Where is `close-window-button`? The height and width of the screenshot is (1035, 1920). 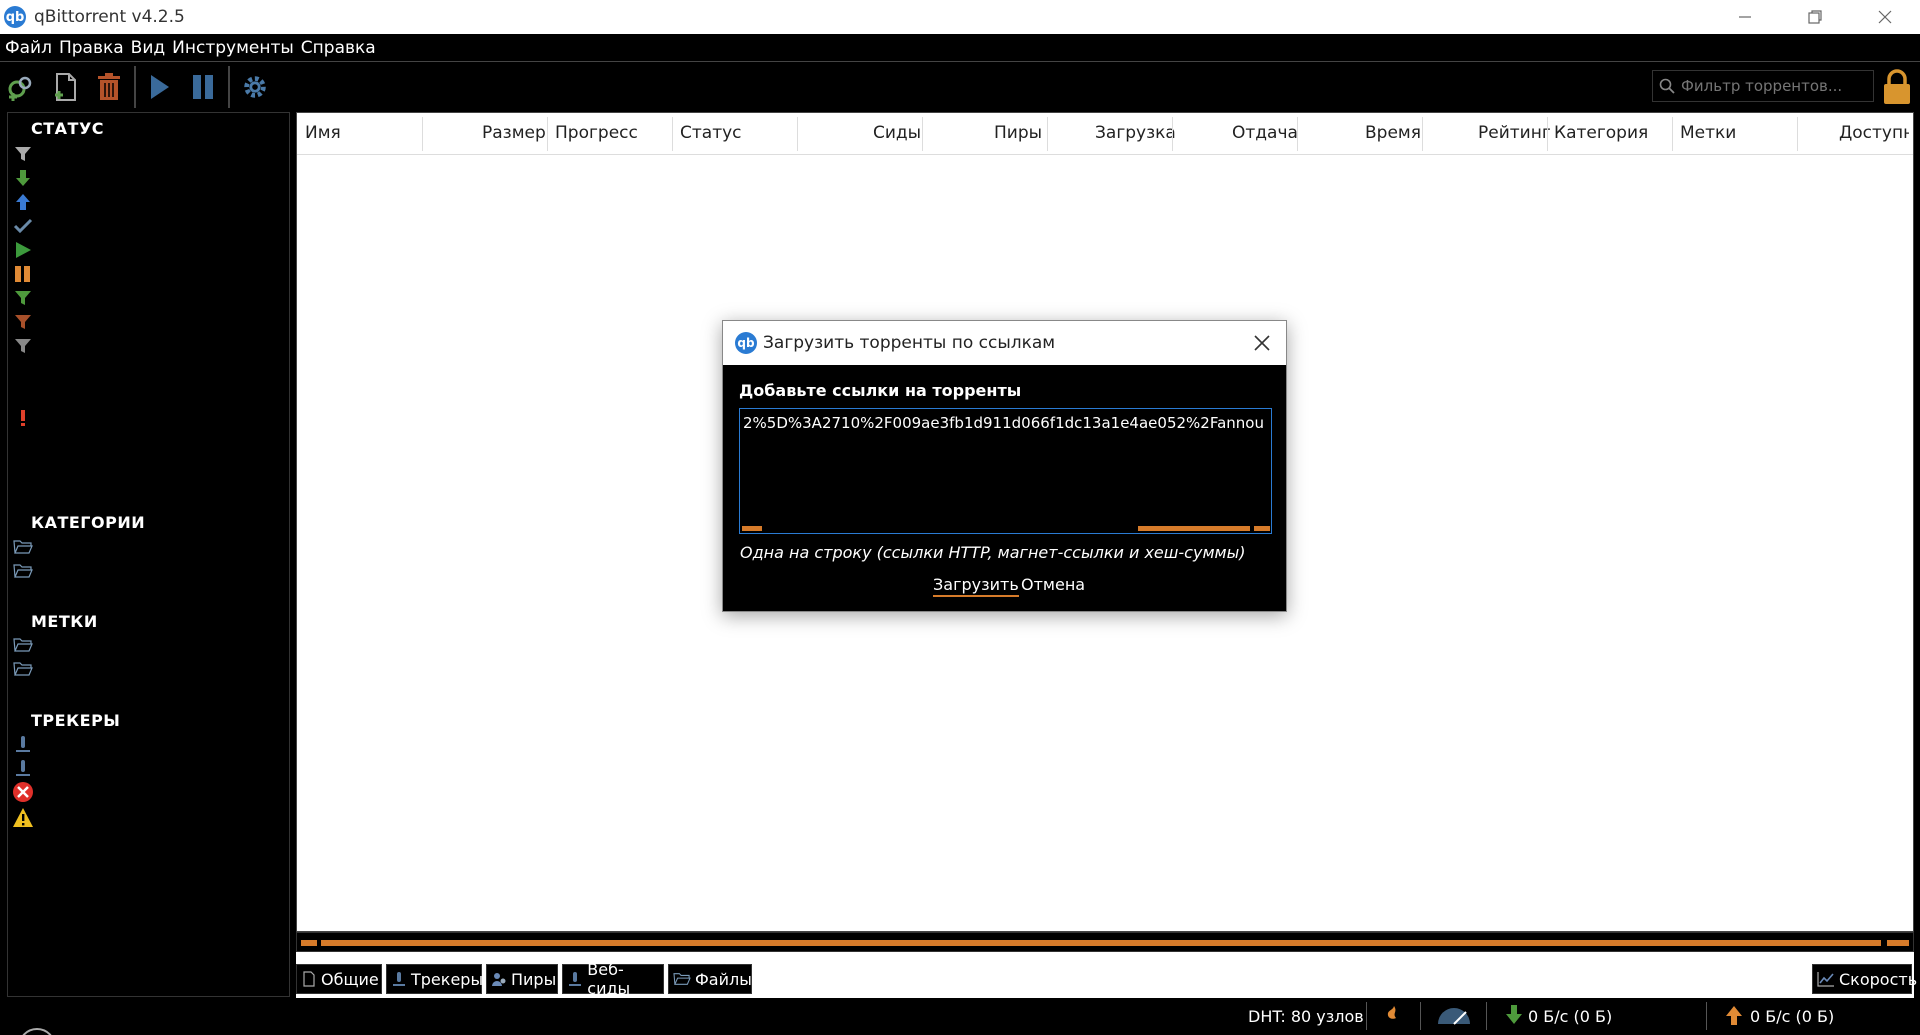
close-window-button is located at coordinates (1885, 17).